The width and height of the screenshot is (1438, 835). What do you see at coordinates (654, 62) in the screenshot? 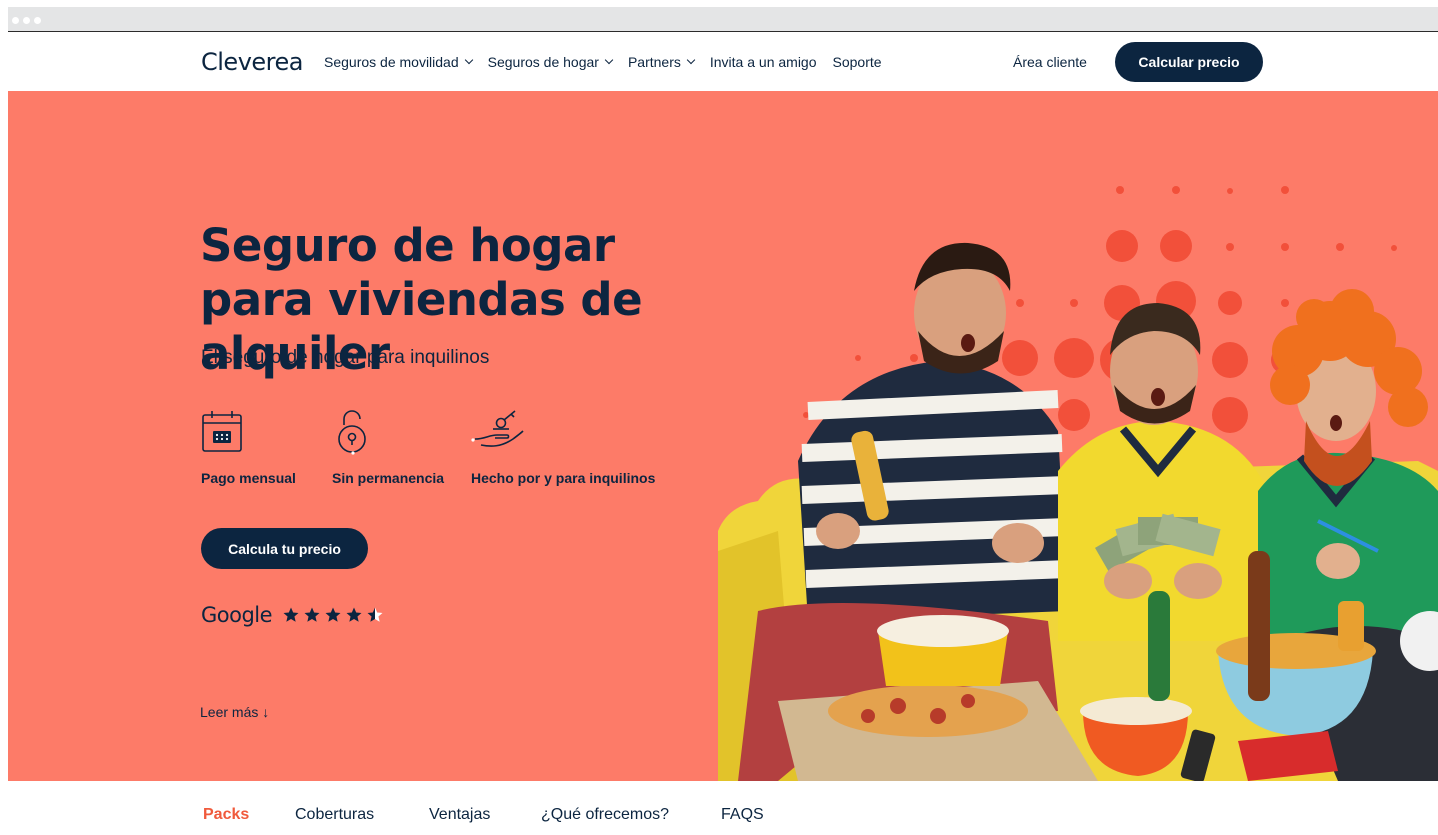
I see `nav-item-label: Partners` at bounding box center [654, 62].